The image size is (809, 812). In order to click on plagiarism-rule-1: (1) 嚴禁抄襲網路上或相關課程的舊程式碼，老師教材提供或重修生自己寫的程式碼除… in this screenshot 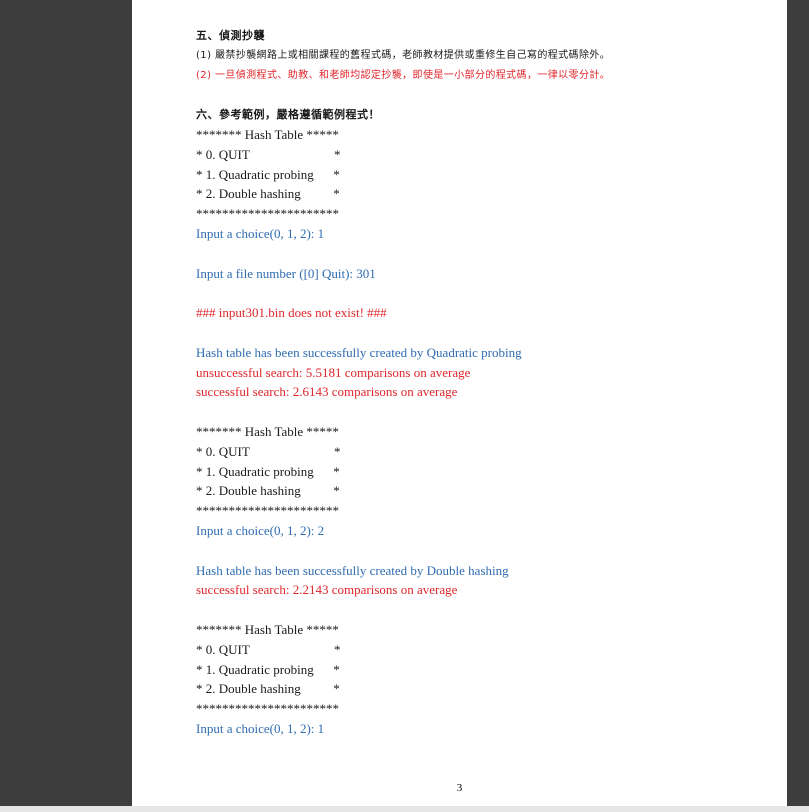, I will do `click(403, 55)`.